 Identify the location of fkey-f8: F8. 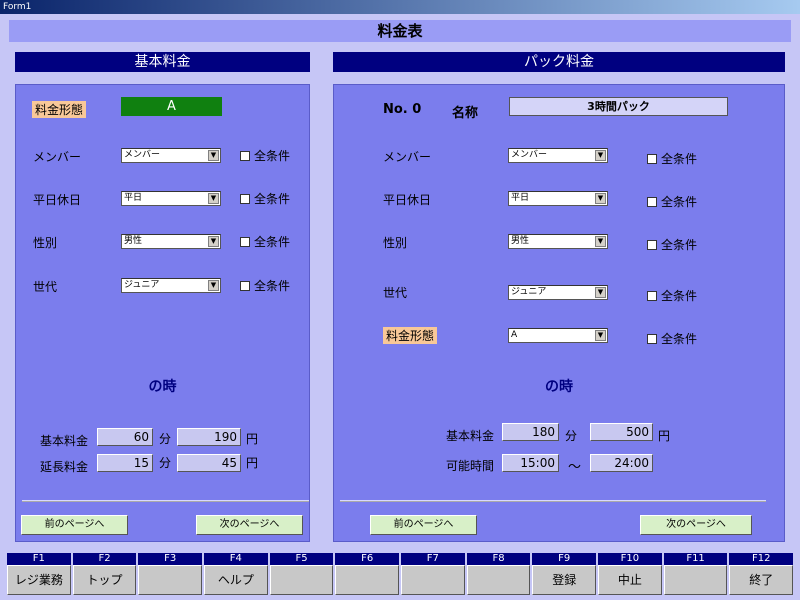
(498, 575).